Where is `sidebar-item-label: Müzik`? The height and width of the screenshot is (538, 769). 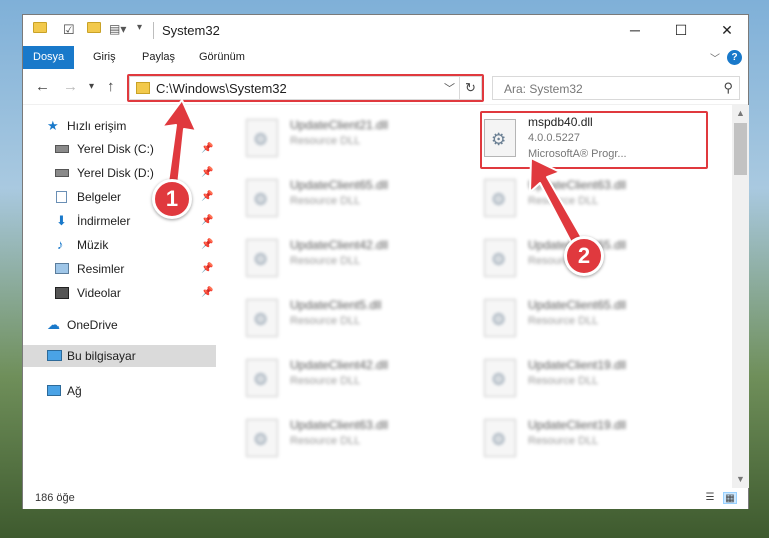 sidebar-item-label: Müzik is located at coordinates (93, 245).